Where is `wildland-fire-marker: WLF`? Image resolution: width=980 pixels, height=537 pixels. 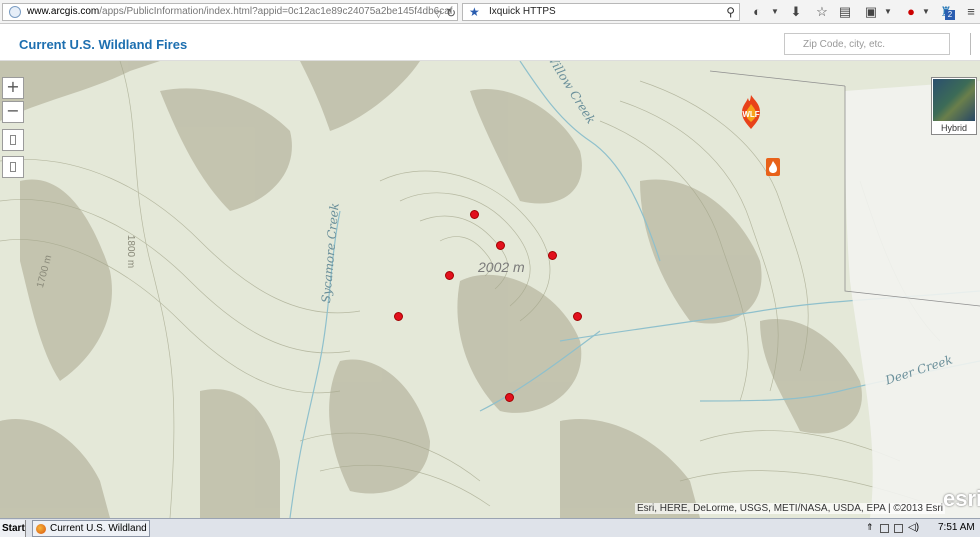 wildland-fire-marker: WLF is located at coordinates (751, 112).